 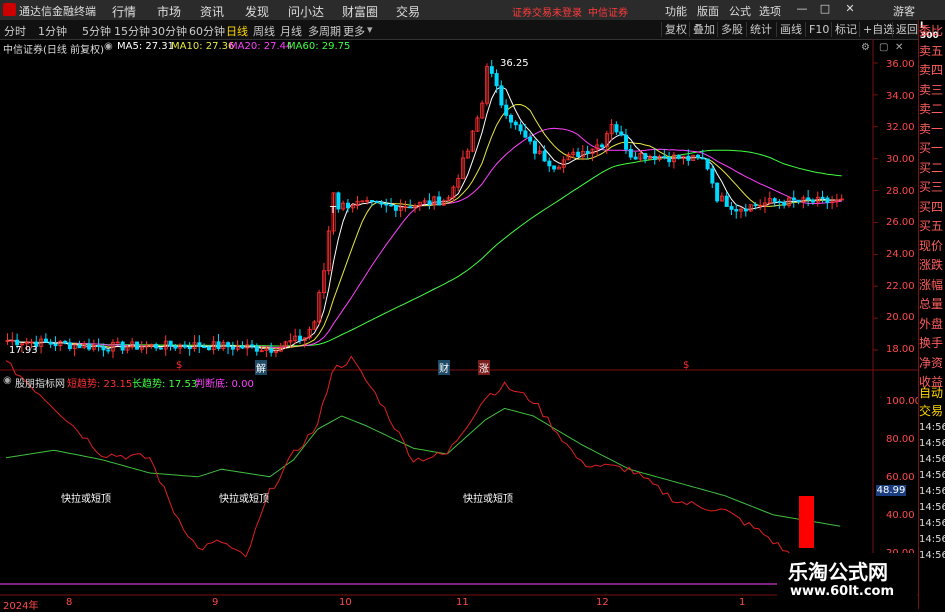 I want to click on menu-gongshi: 公式, so click(x=740, y=11).